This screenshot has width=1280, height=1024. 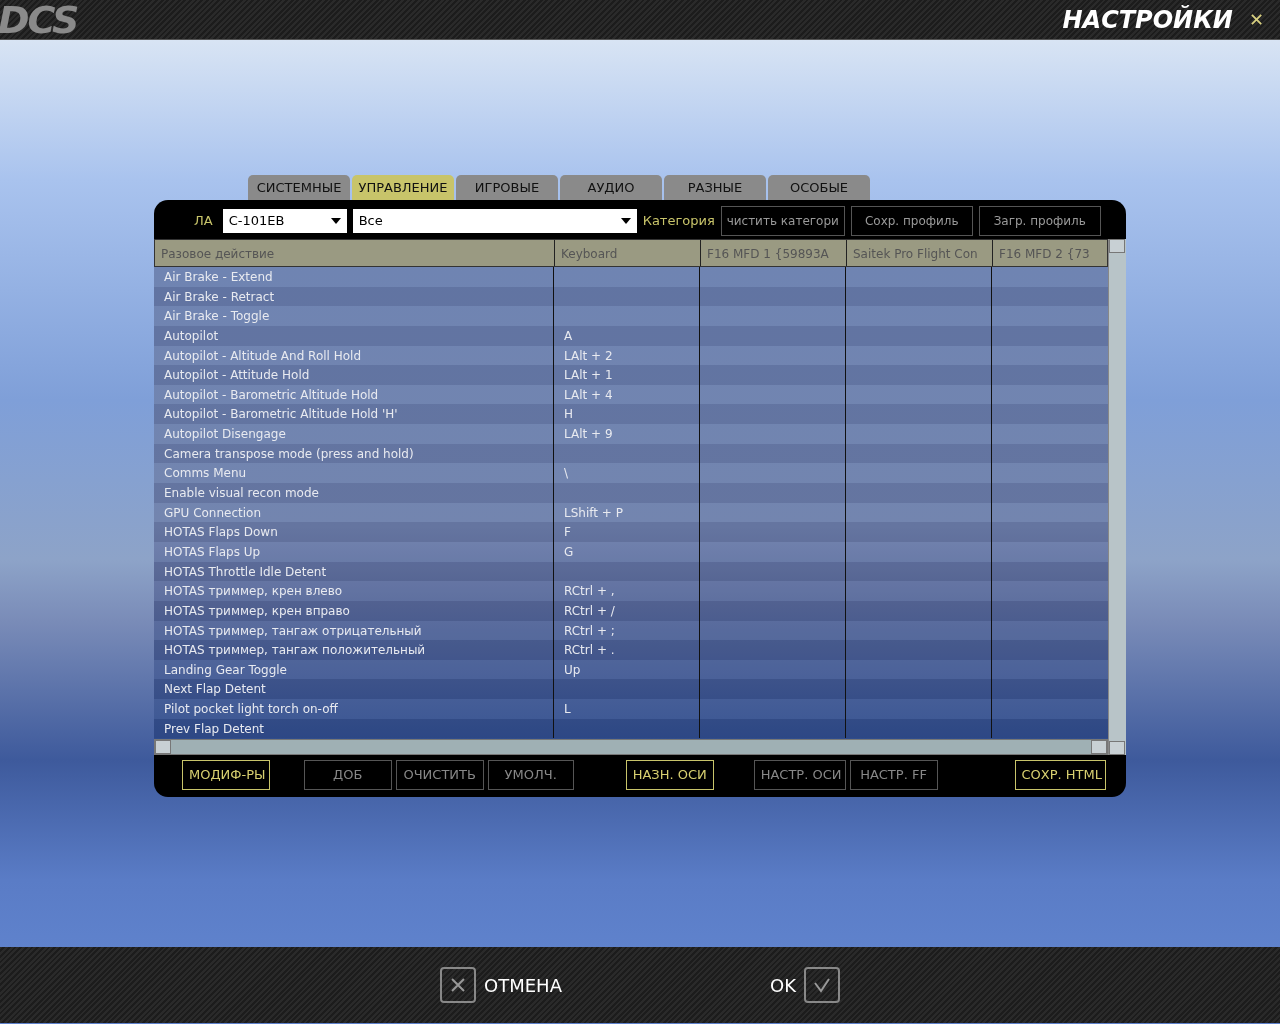 What do you see at coordinates (403, 187) in the screenshot?
I see `tab: УПРАВЛЕНИЕ` at bounding box center [403, 187].